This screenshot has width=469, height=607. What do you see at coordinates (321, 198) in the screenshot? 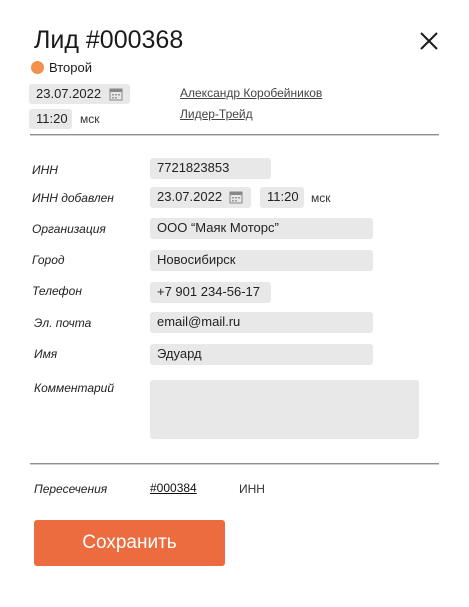
I see `inn-added-timezone: мск` at bounding box center [321, 198].